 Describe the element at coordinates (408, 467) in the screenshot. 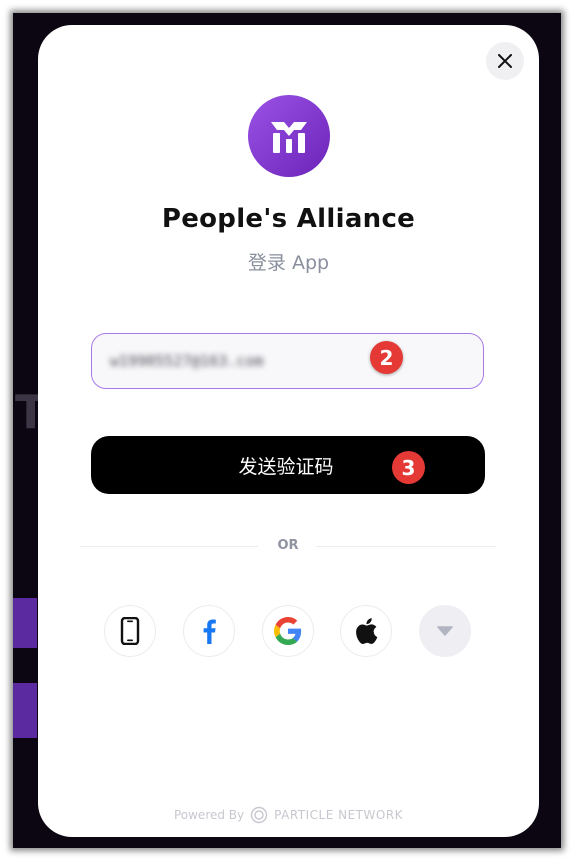

I see `step-badge-3: 3` at that location.